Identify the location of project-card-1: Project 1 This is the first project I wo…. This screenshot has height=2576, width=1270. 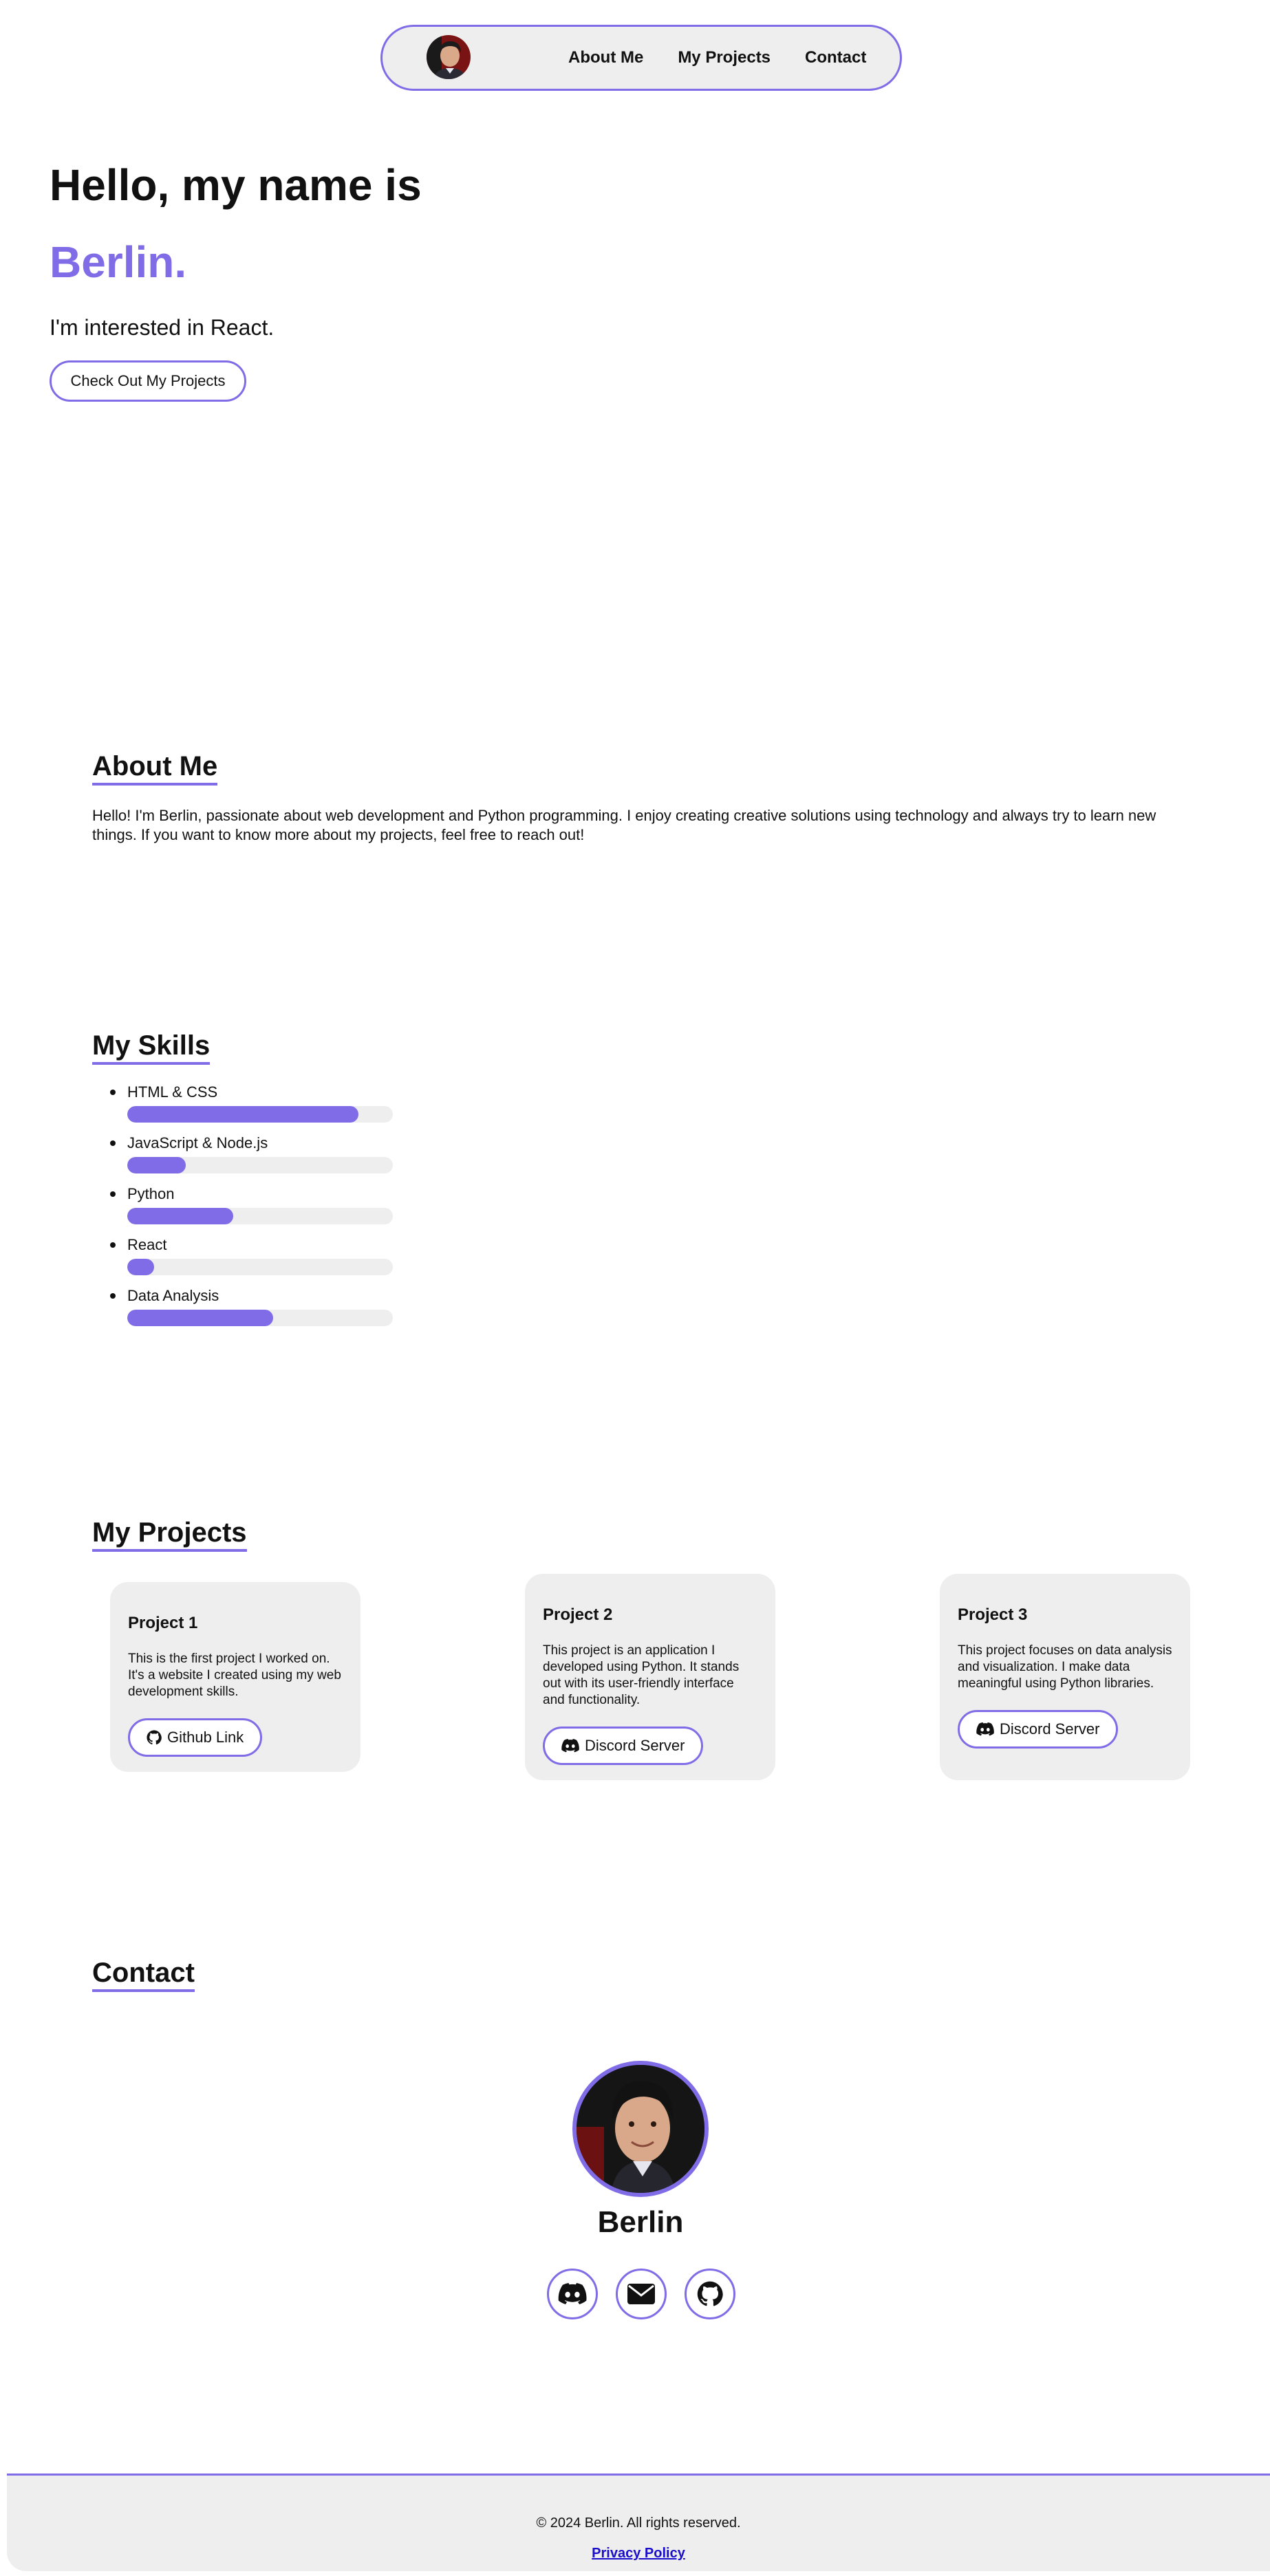
(235, 1677).